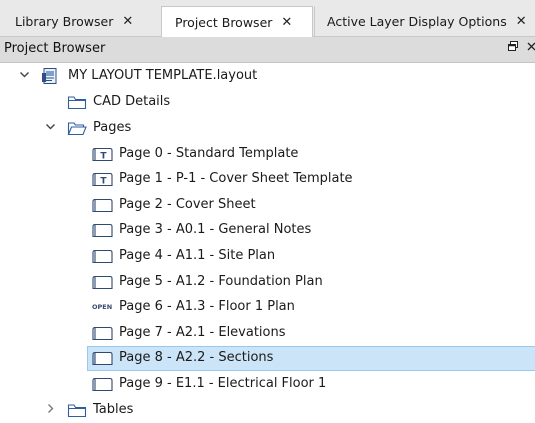 Image resolution: width=535 pixels, height=423 pixels. I want to click on page-item-1: T Page 1 - P-1 - Cover Sheet Template, so click(267, 179).